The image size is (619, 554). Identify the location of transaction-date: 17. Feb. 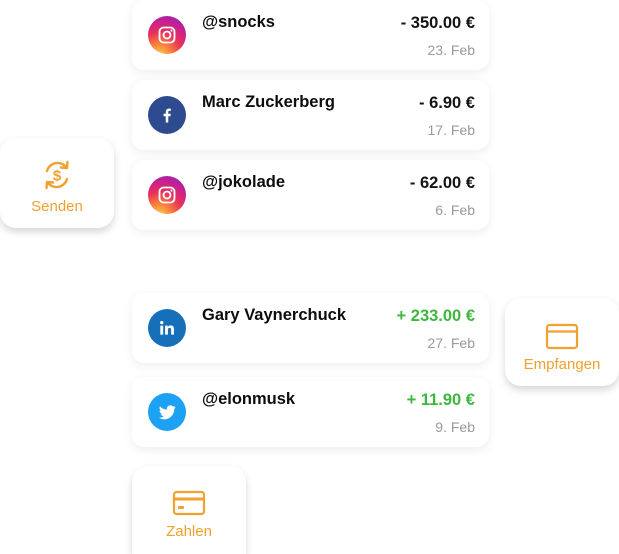
(451, 130).